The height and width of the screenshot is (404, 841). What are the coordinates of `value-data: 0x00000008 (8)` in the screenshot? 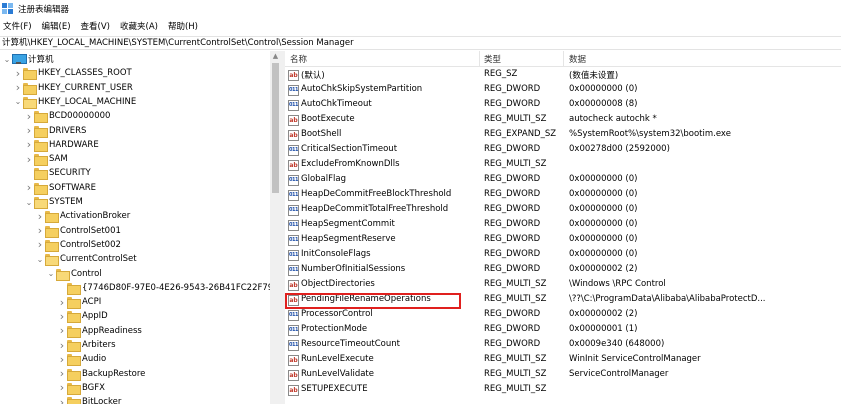 It's located at (603, 104).